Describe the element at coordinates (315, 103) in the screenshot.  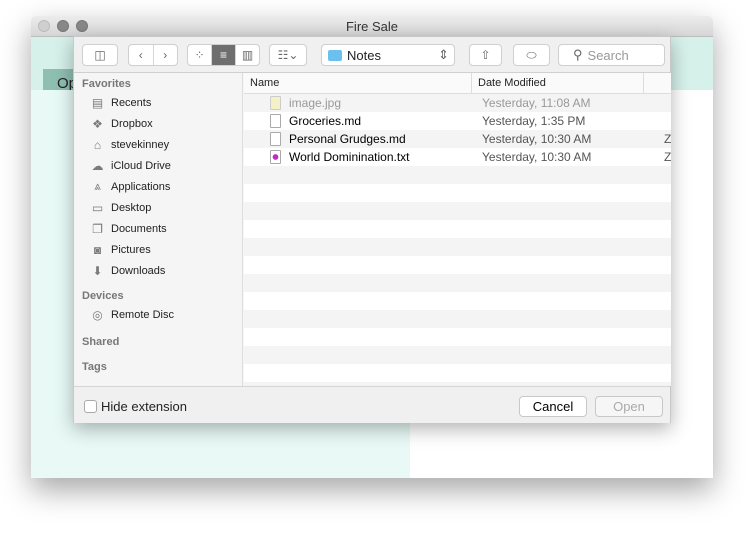
I see `file-name: image.jpg` at that location.